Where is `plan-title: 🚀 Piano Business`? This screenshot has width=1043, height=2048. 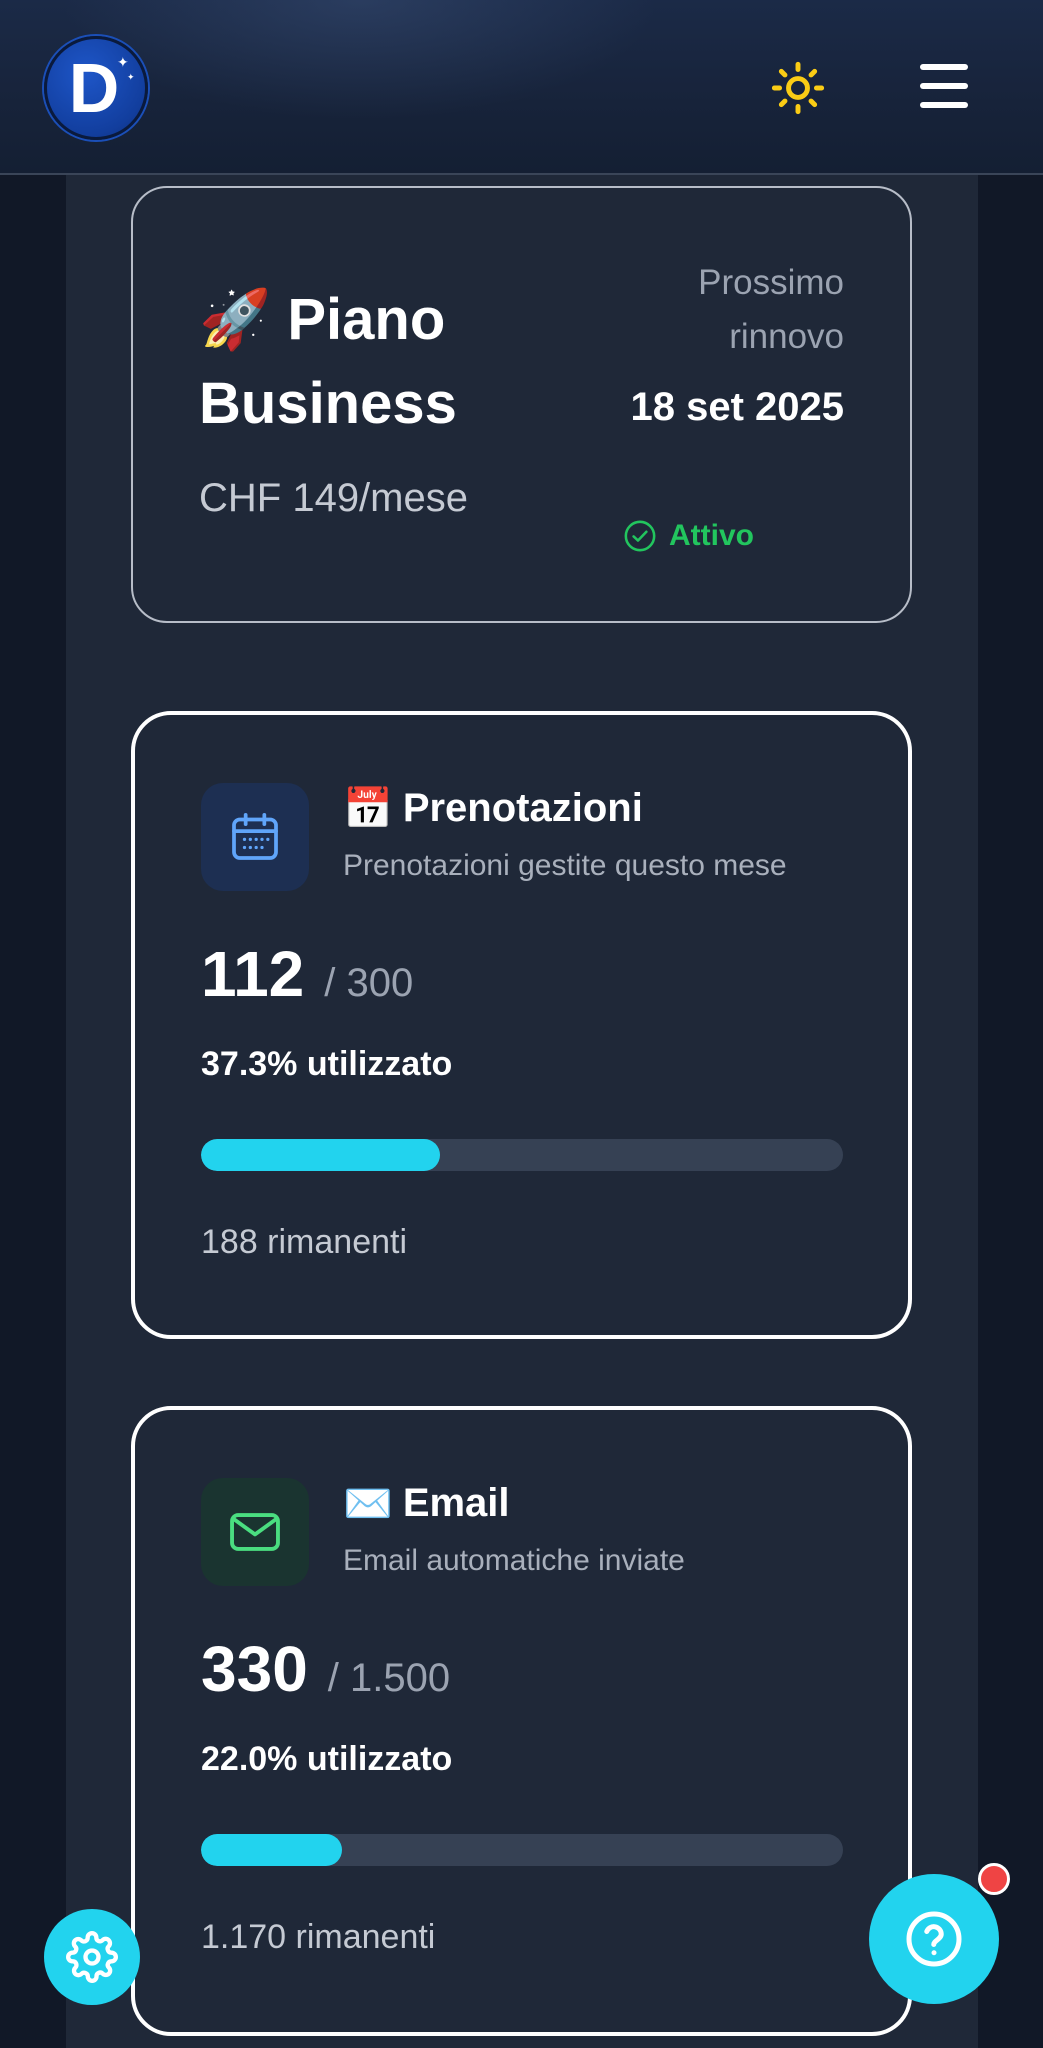
plan-title: 🚀 Piano Business is located at coordinates (379, 362).